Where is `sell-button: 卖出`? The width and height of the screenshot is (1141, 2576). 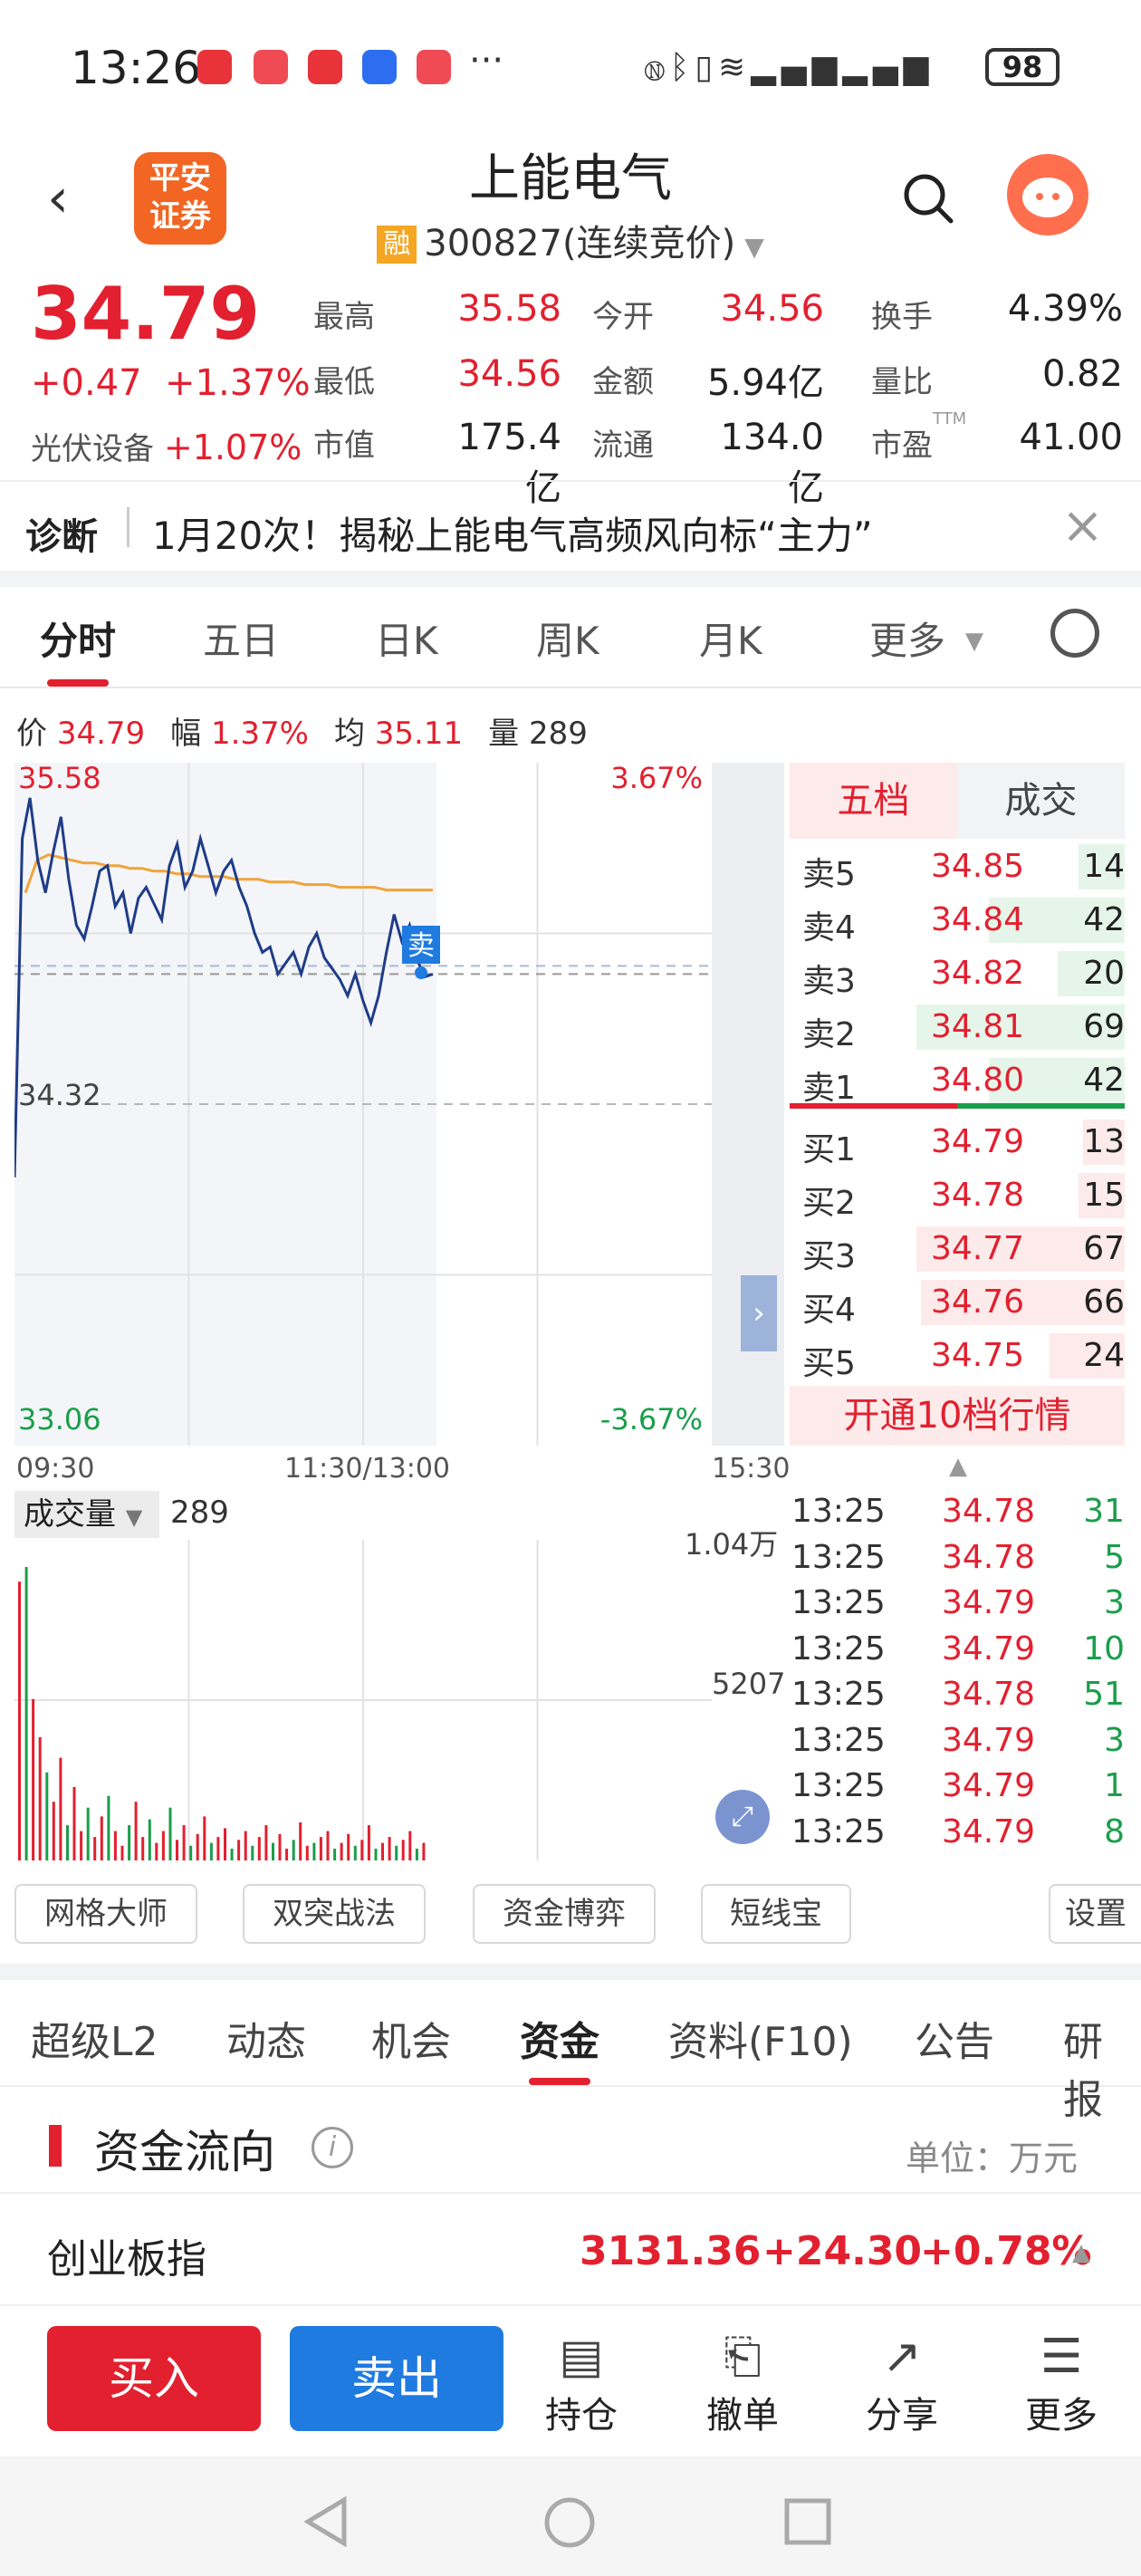
sell-button: 卖出 is located at coordinates (396, 2378).